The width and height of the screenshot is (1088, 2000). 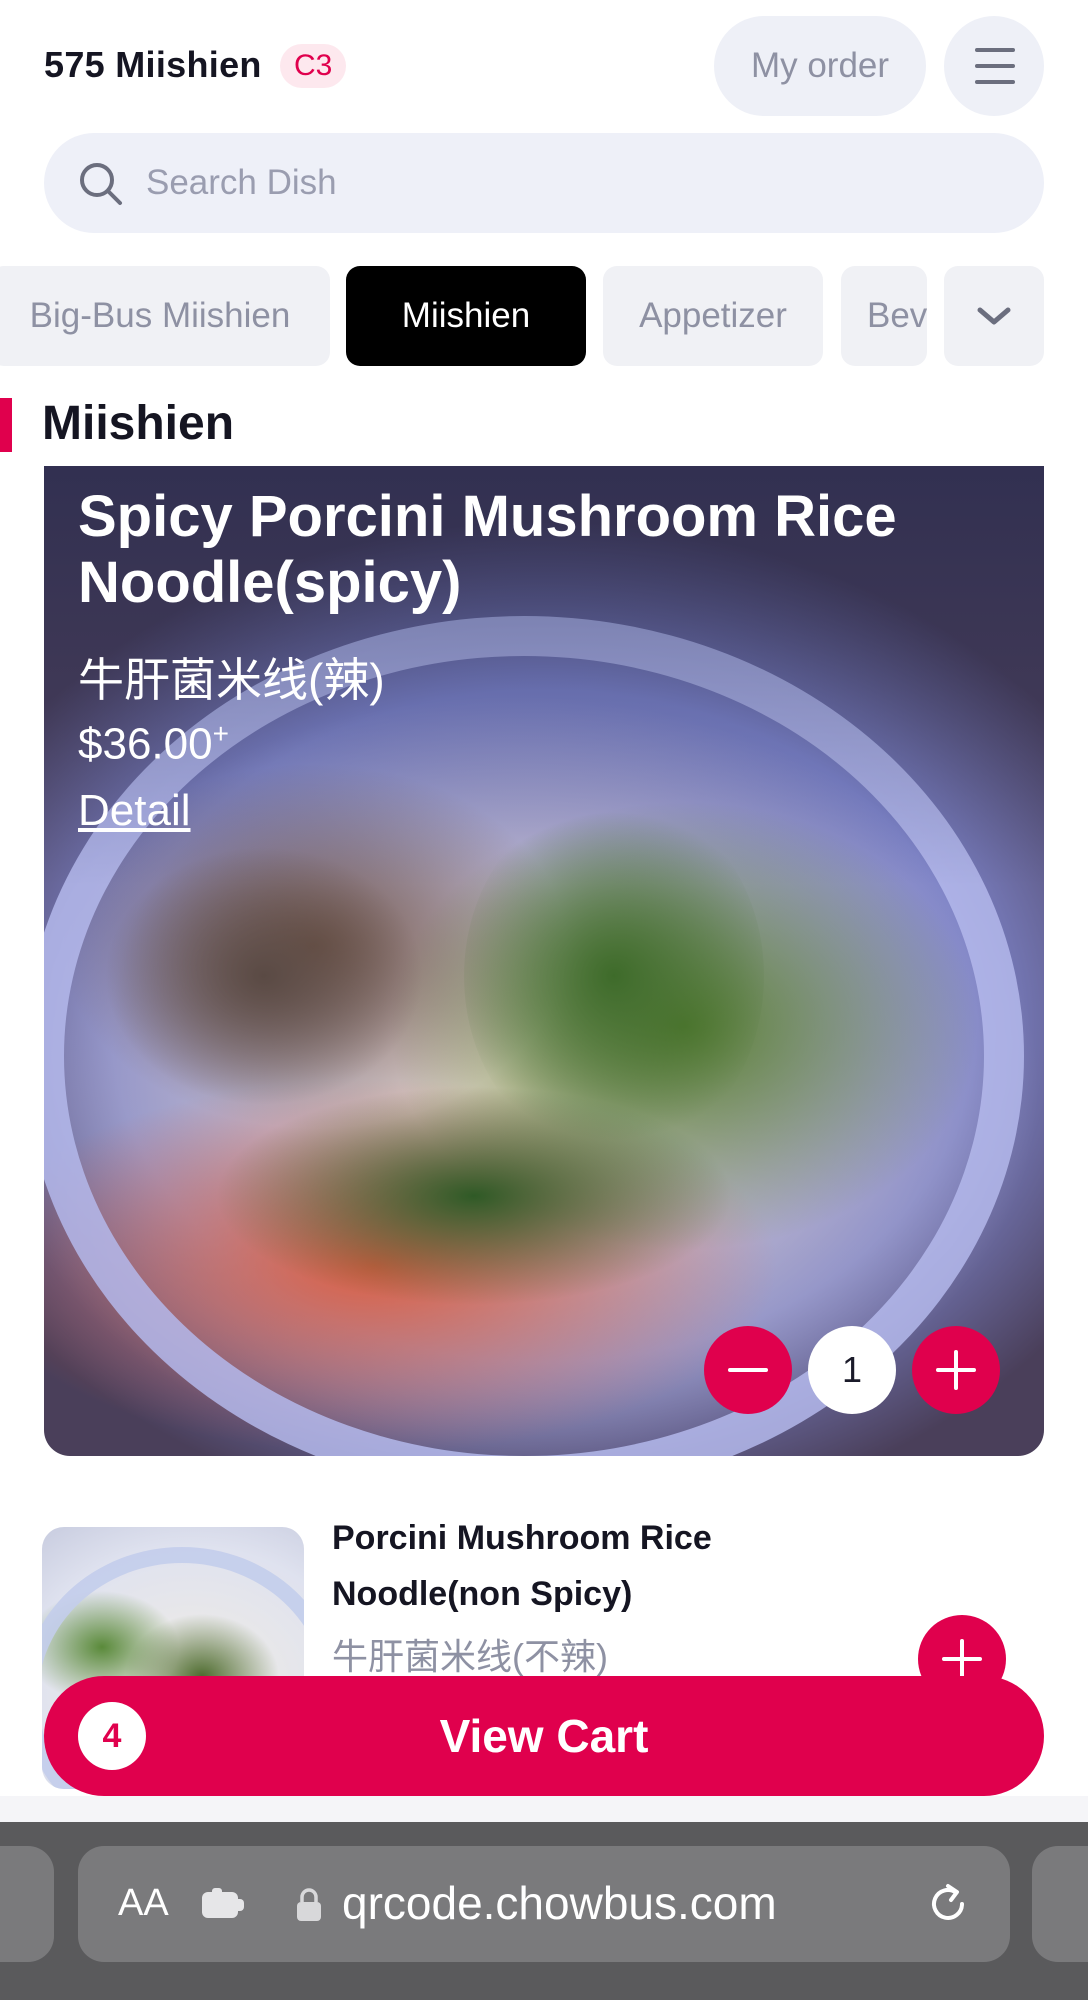 I want to click on quantity-value: 1, so click(x=852, y=1370).